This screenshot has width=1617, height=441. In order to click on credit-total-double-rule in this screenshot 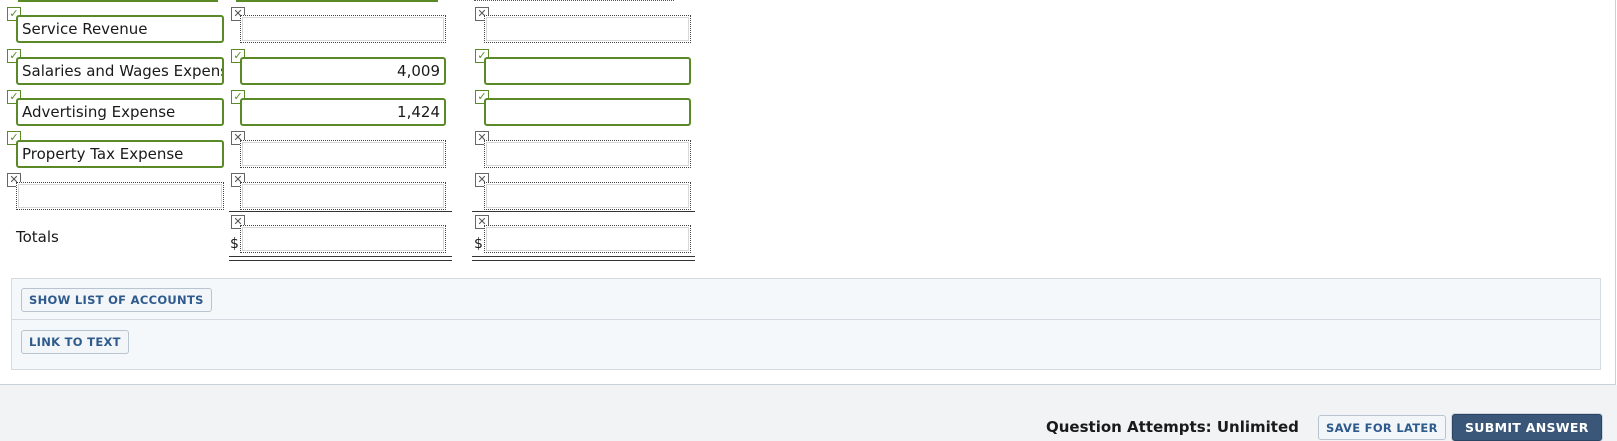, I will do `click(583, 258)`.